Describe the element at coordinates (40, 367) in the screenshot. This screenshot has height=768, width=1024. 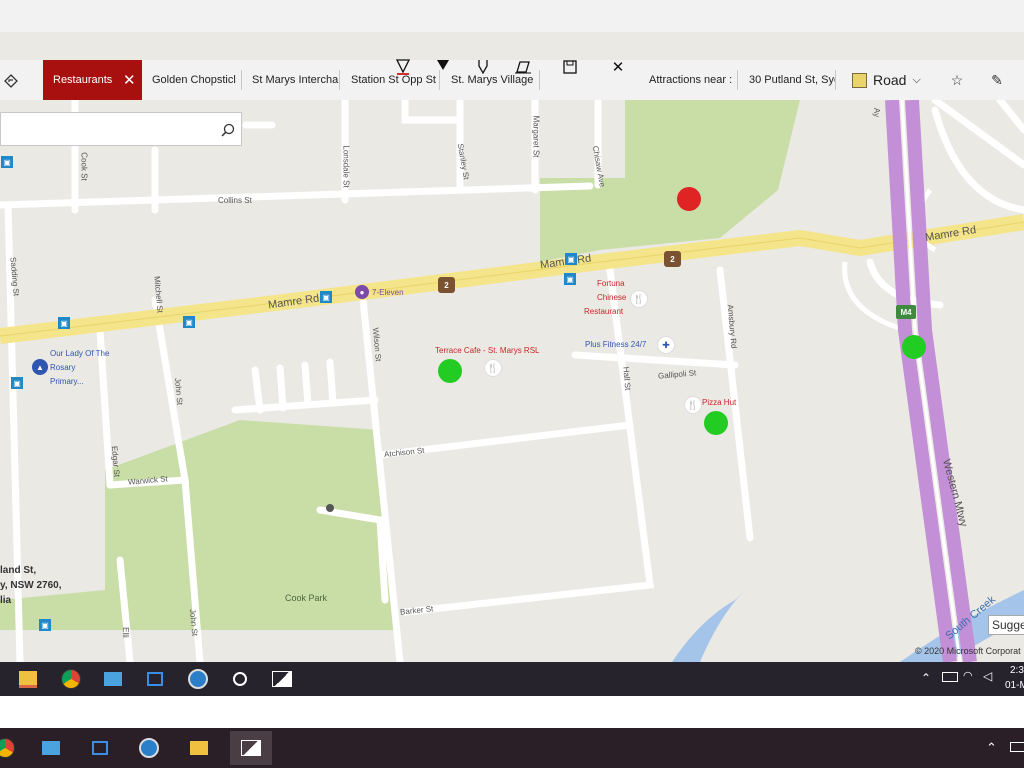
I see `school-icon: ▲` at that location.